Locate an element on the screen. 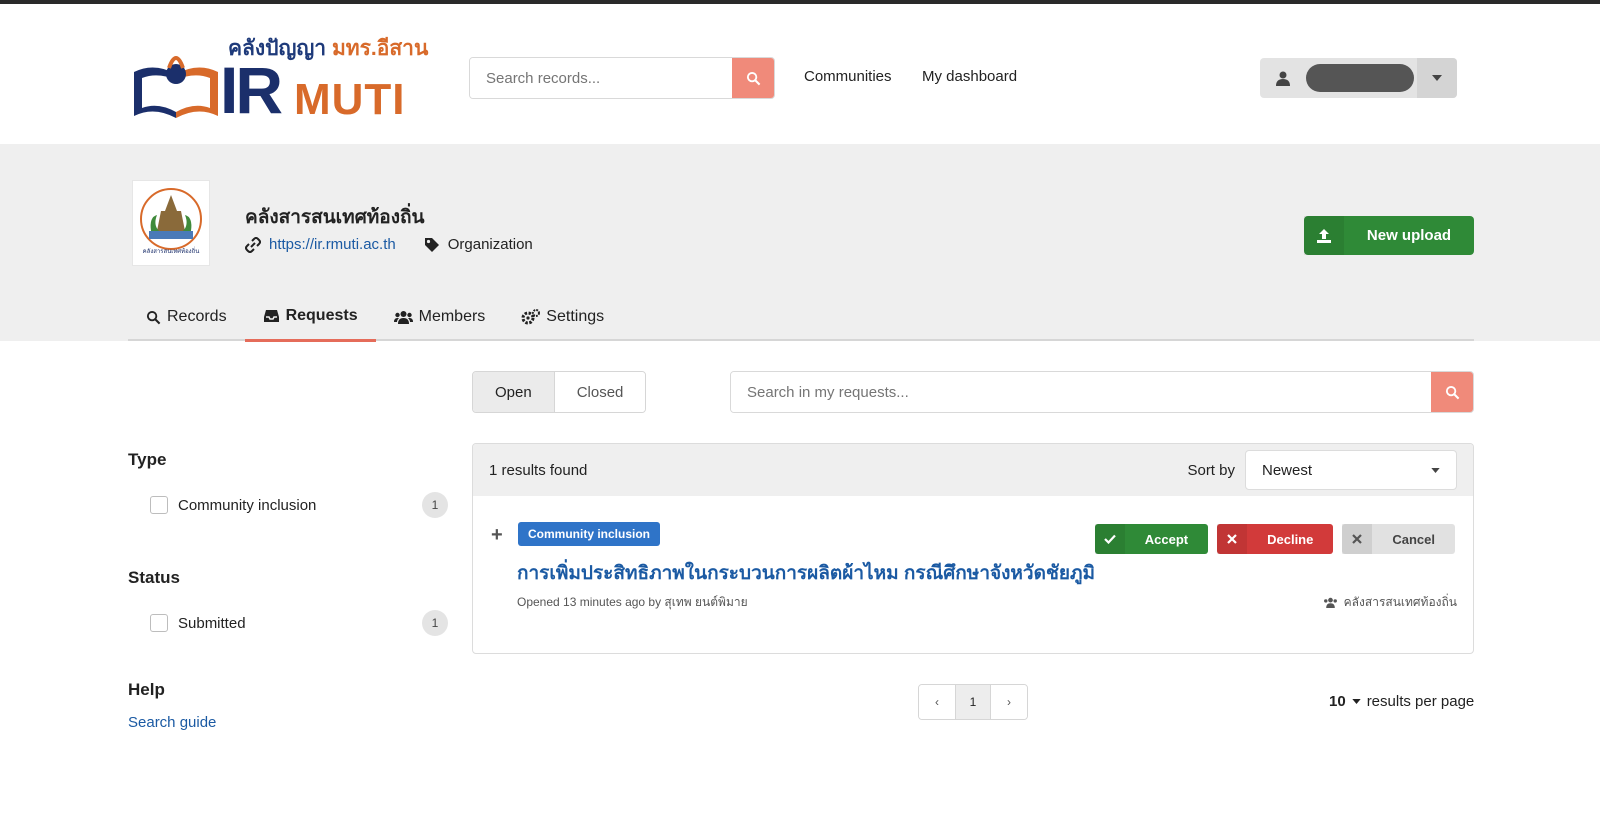  request-actions: Accept Decline Cancel is located at coordinates (1274, 539).